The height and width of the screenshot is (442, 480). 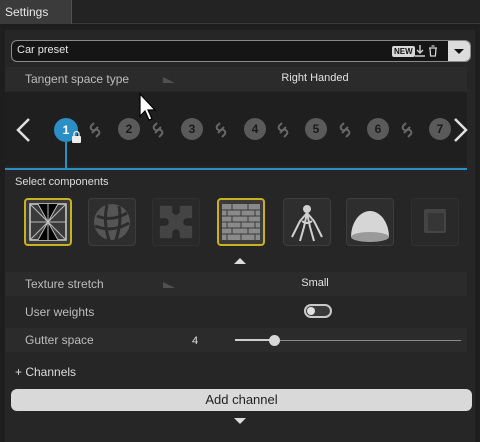 I want to click on tab-settings: Settings, so click(x=36, y=12).